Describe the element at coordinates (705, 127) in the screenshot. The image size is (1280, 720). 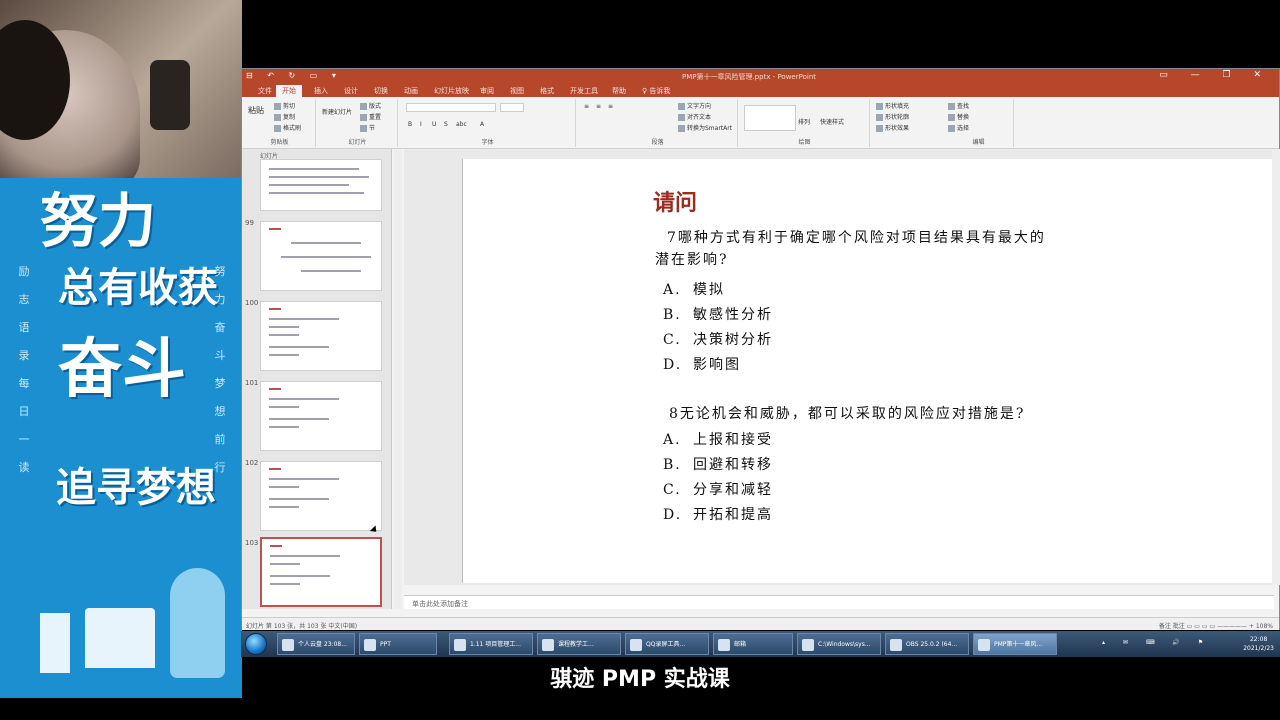
I see `smartart-button: 转换为SmartArt` at that location.